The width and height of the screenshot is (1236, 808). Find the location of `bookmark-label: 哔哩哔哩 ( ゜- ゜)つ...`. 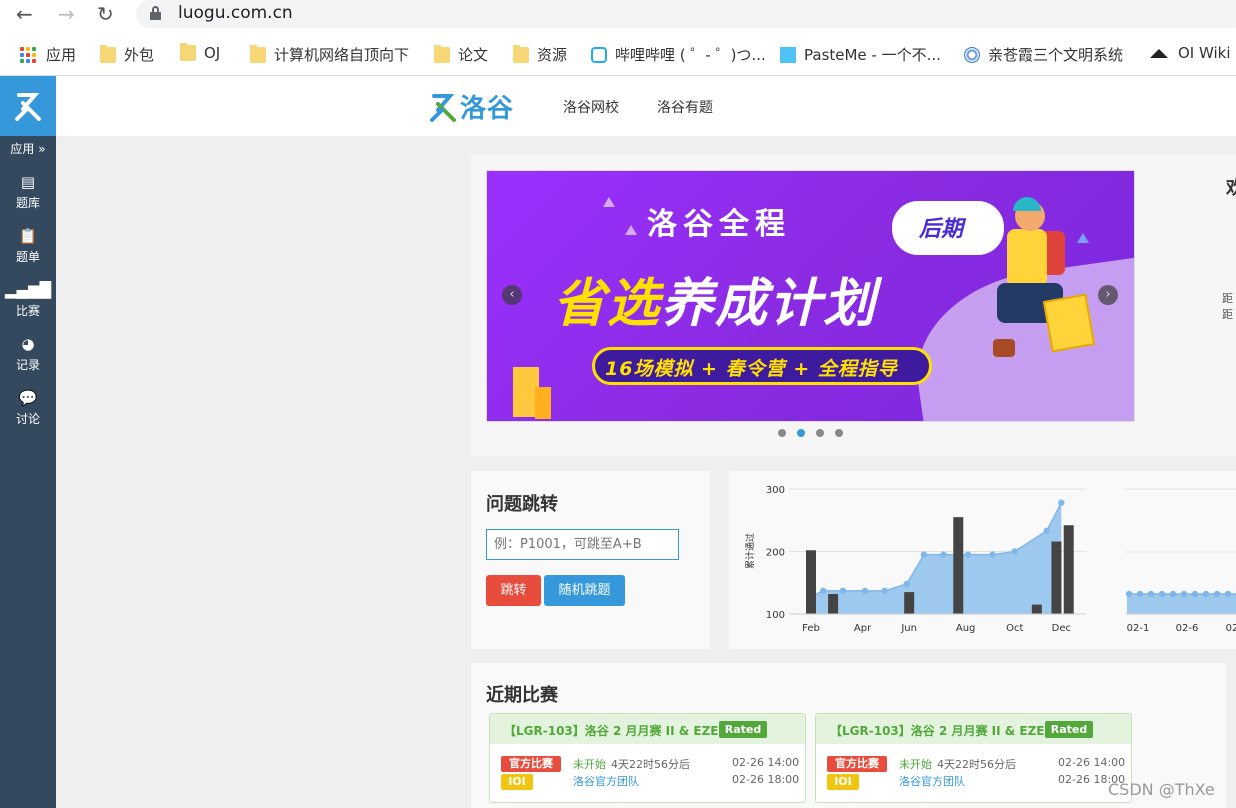

bookmark-label: 哔哩哔哩 ( ゜- ゜)つ... is located at coordinates (690, 55).